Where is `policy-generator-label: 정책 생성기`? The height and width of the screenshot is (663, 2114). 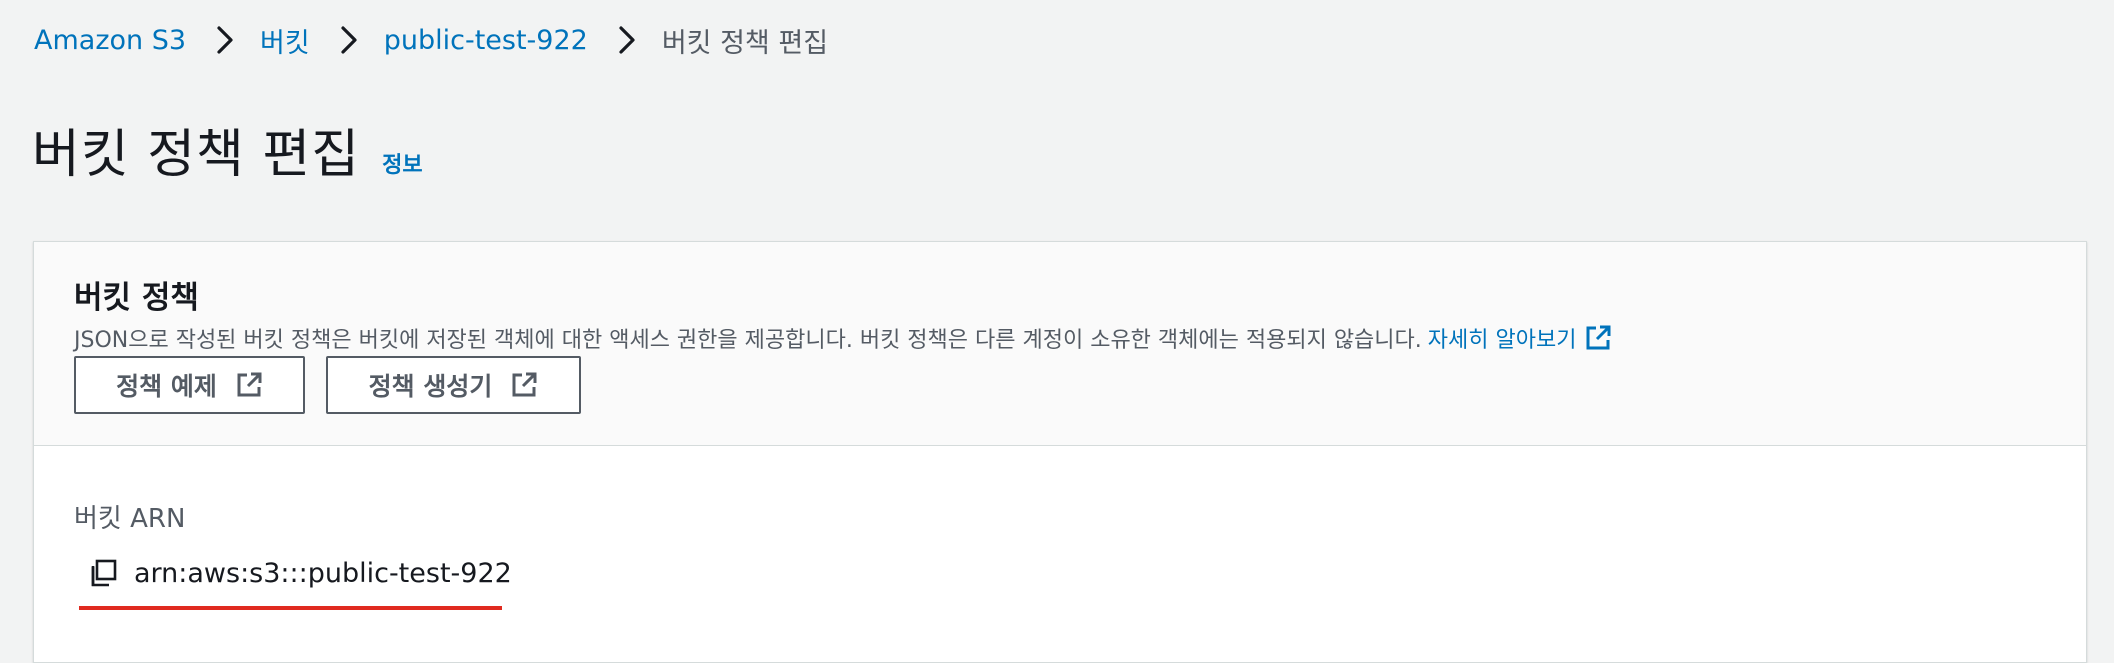
policy-generator-label: 정책 생성기 is located at coordinates (430, 386).